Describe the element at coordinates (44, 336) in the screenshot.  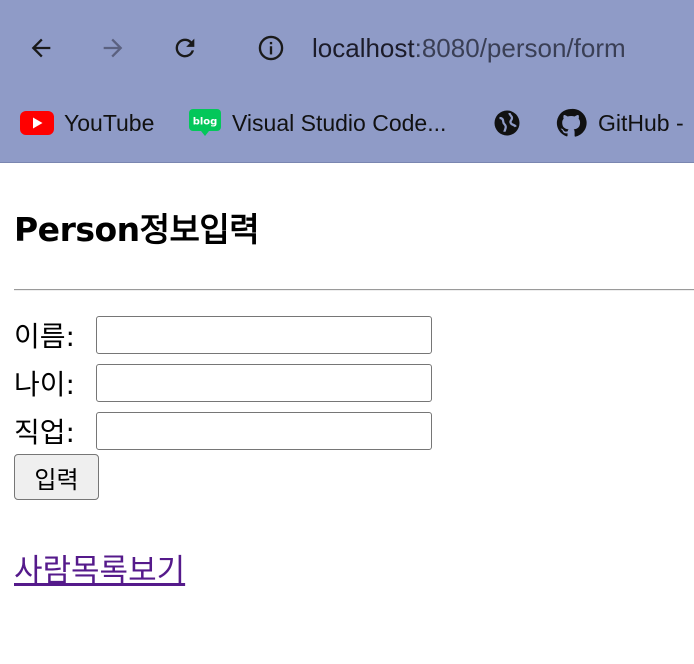
I see `name-label: 이름:` at that location.